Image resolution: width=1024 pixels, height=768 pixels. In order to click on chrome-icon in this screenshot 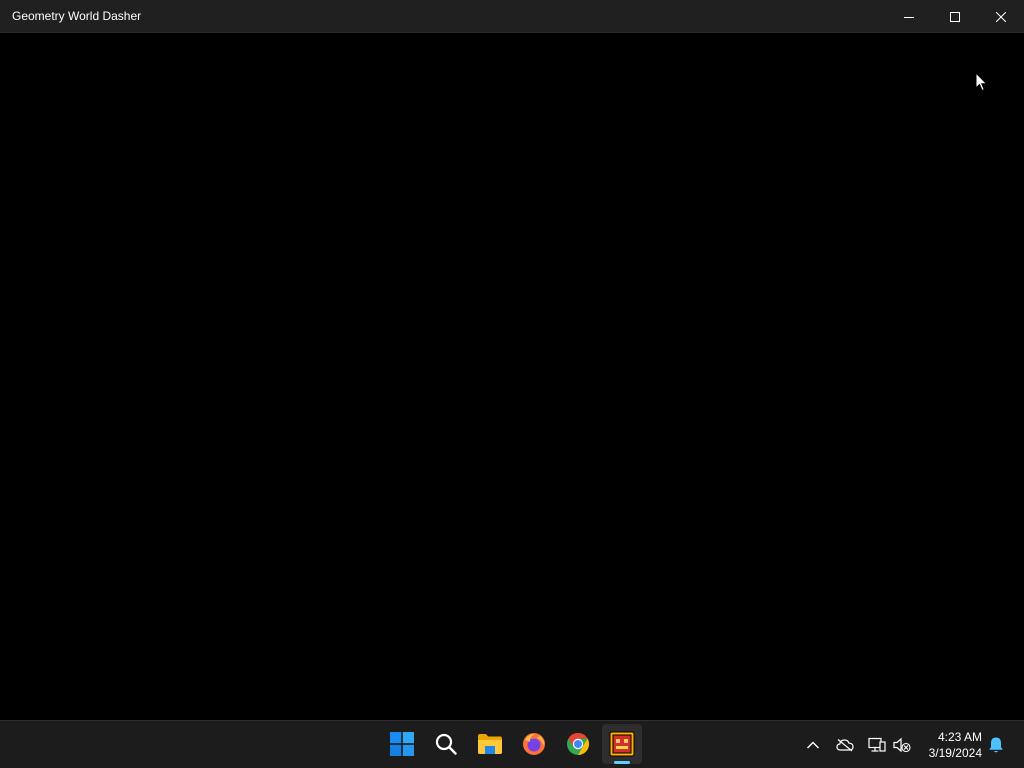, I will do `click(578, 744)`.